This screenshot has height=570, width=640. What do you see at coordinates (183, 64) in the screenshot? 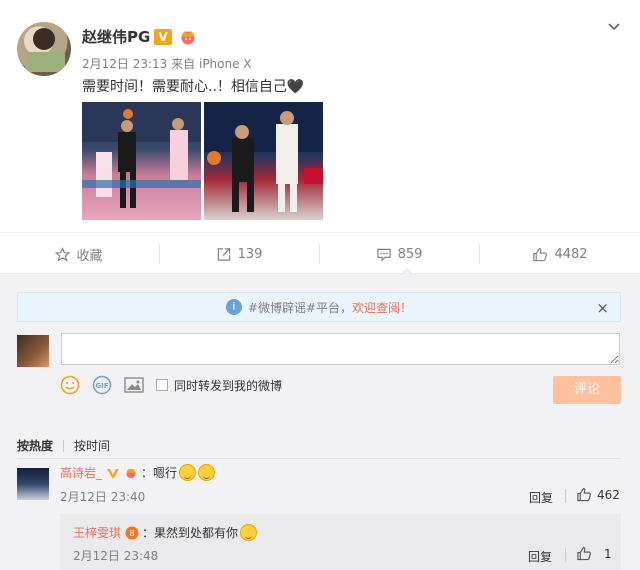
I see `post-source-prefix: 来自` at bounding box center [183, 64].